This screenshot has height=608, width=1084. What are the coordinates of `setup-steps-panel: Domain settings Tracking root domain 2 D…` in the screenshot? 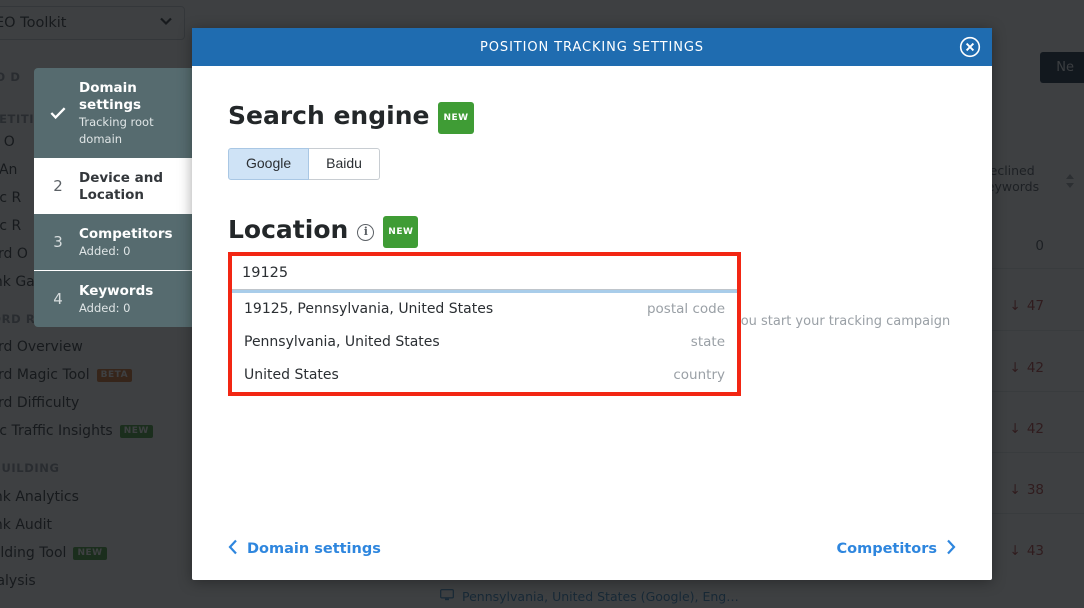 It's located at (117, 197).